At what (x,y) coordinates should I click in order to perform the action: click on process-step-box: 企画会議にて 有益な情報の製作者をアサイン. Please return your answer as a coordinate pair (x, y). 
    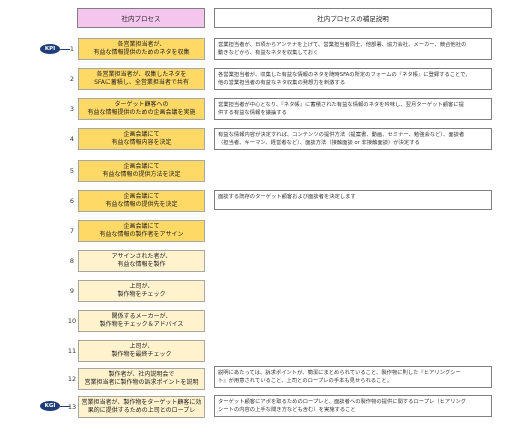
    Looking at the image, I should click on (141, 231).